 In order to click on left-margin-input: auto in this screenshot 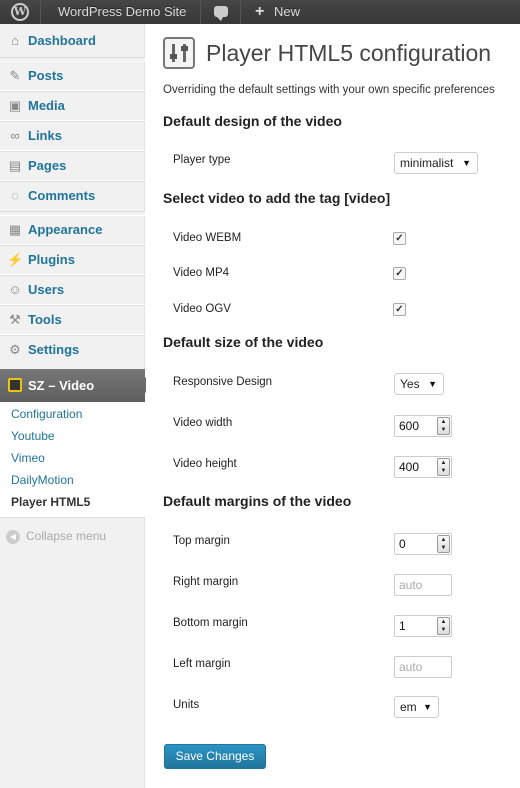, I will do `click(423, 667)`.